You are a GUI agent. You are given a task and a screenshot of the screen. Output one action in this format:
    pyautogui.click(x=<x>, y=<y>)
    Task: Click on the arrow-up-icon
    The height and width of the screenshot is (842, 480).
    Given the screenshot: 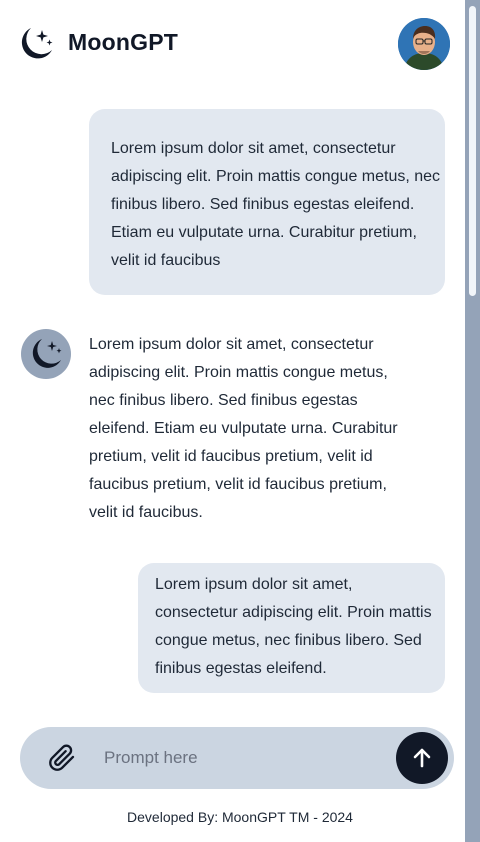 What is the action you would take?
    pyautogui.click(x=422, y=758)
    